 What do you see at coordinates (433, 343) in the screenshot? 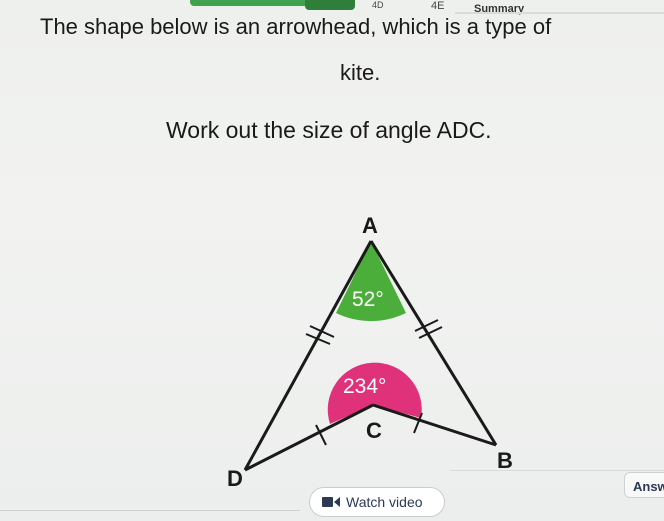
I see `edge-ab` at bounding box center [433, 343].